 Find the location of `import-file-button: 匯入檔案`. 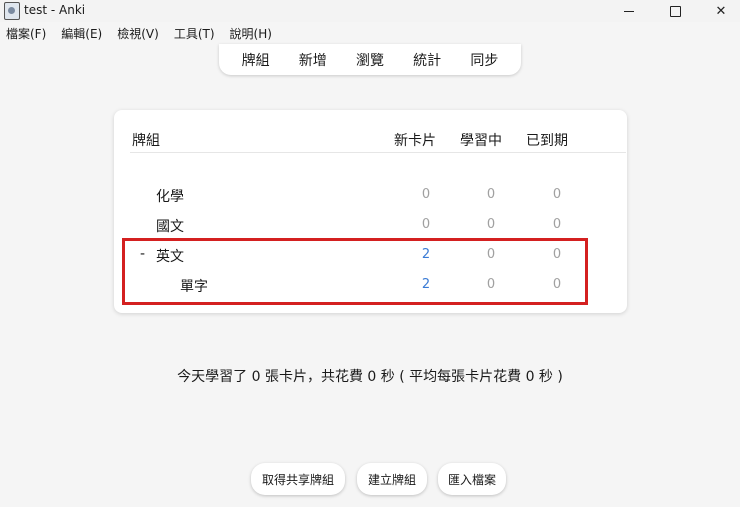

import-file-button: 匯入檔案 is located at coordinates (472, 479).